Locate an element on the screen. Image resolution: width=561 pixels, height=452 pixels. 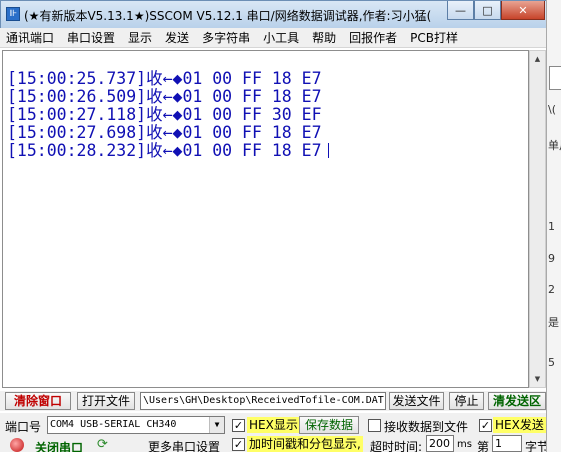
app-icon: ⊪ is located at coordinates (13, 14).